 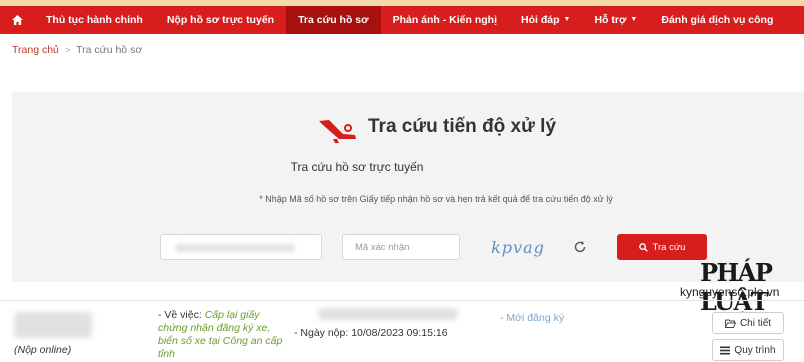 What do you see at coordinates (755, 350) in the screenshot?
I see `process-button-label: Quy trình` at bounding box center [755, 350].